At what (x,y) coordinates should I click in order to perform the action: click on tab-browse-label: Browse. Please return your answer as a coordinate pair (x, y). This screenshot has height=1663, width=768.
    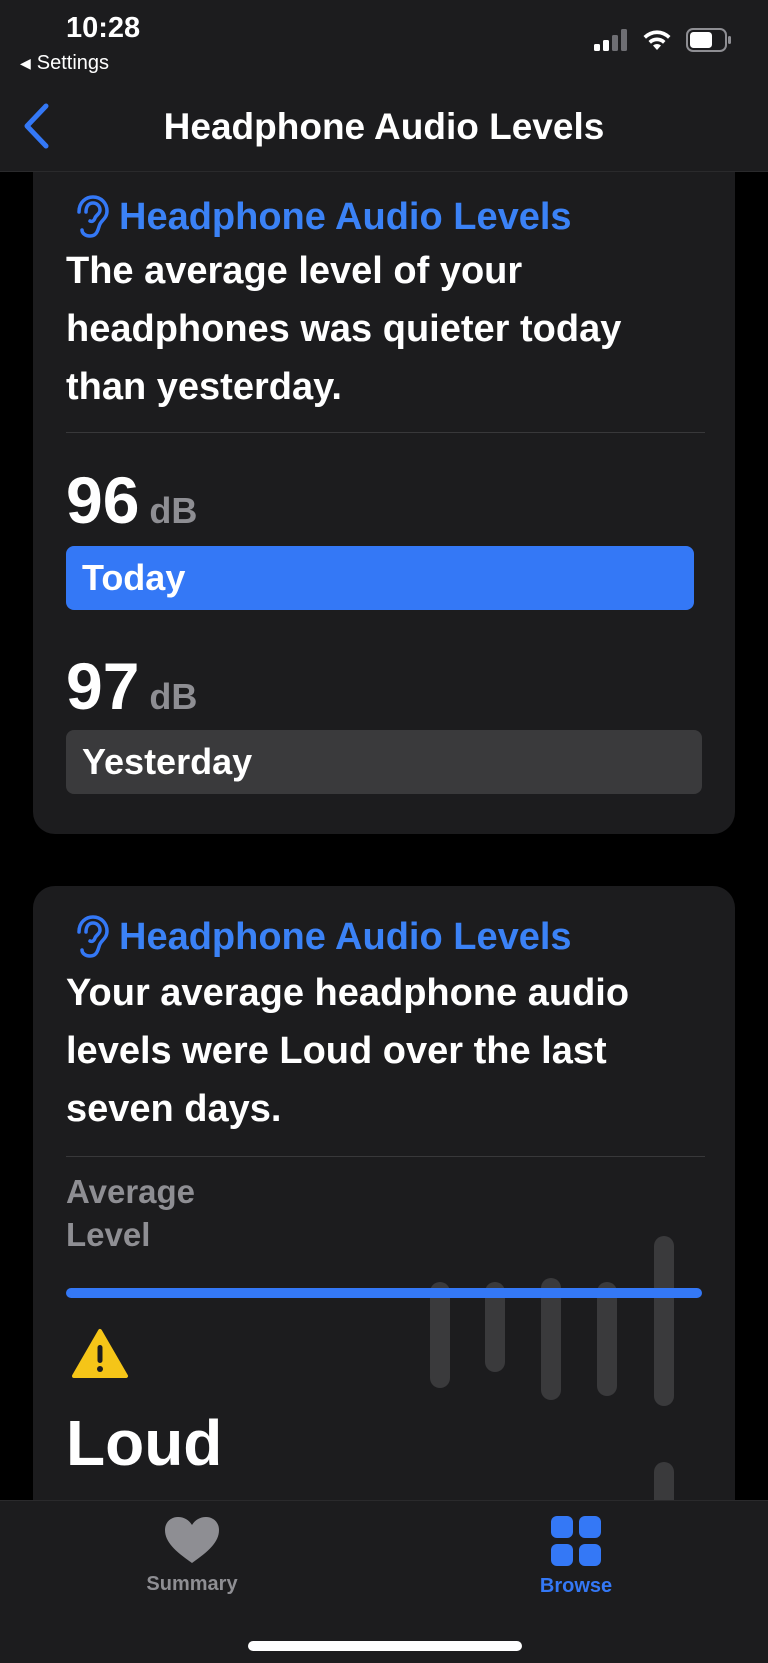
    Looking at the image, I should click on (576, 1586).